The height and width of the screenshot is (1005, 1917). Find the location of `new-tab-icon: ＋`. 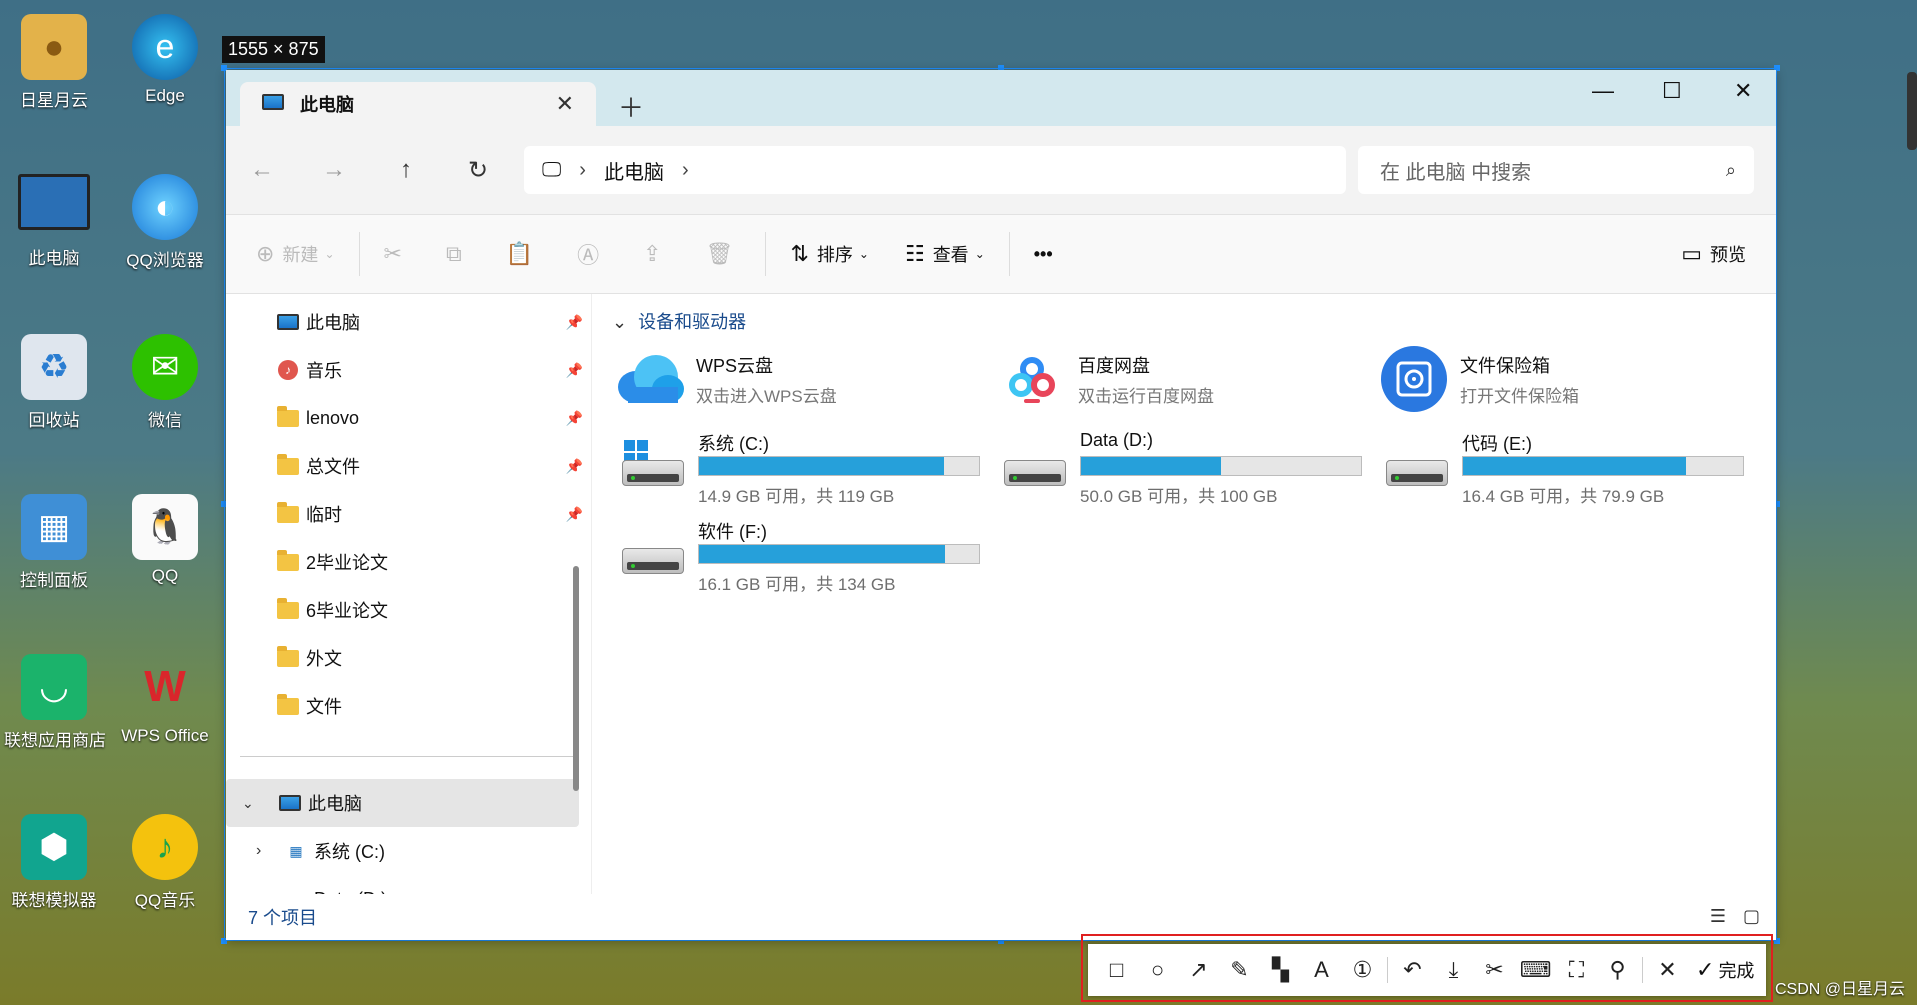

new-tab-icon: ＋ is located at coordinates (631, 106).